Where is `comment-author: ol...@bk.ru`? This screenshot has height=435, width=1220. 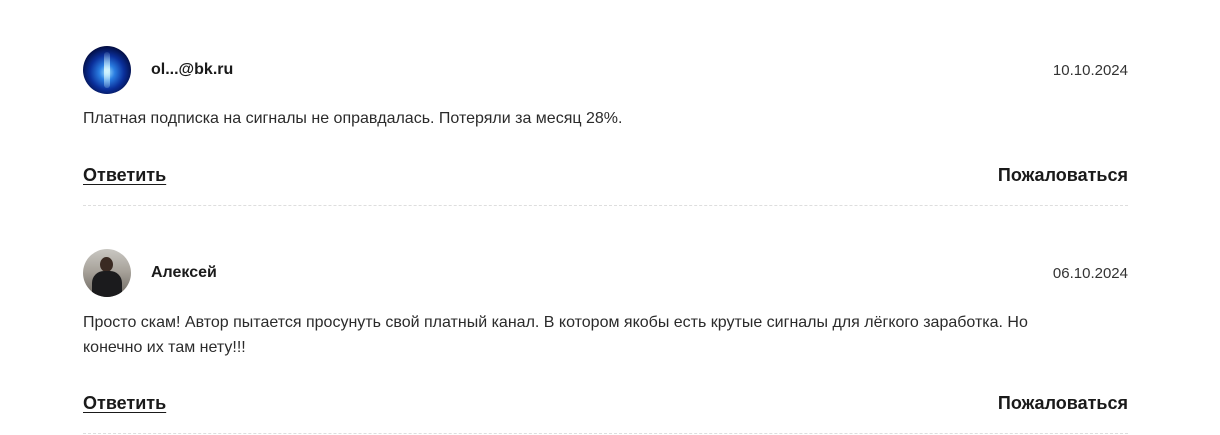 comment-author: ol...@bk.ru is located at coordinates (192, 70).